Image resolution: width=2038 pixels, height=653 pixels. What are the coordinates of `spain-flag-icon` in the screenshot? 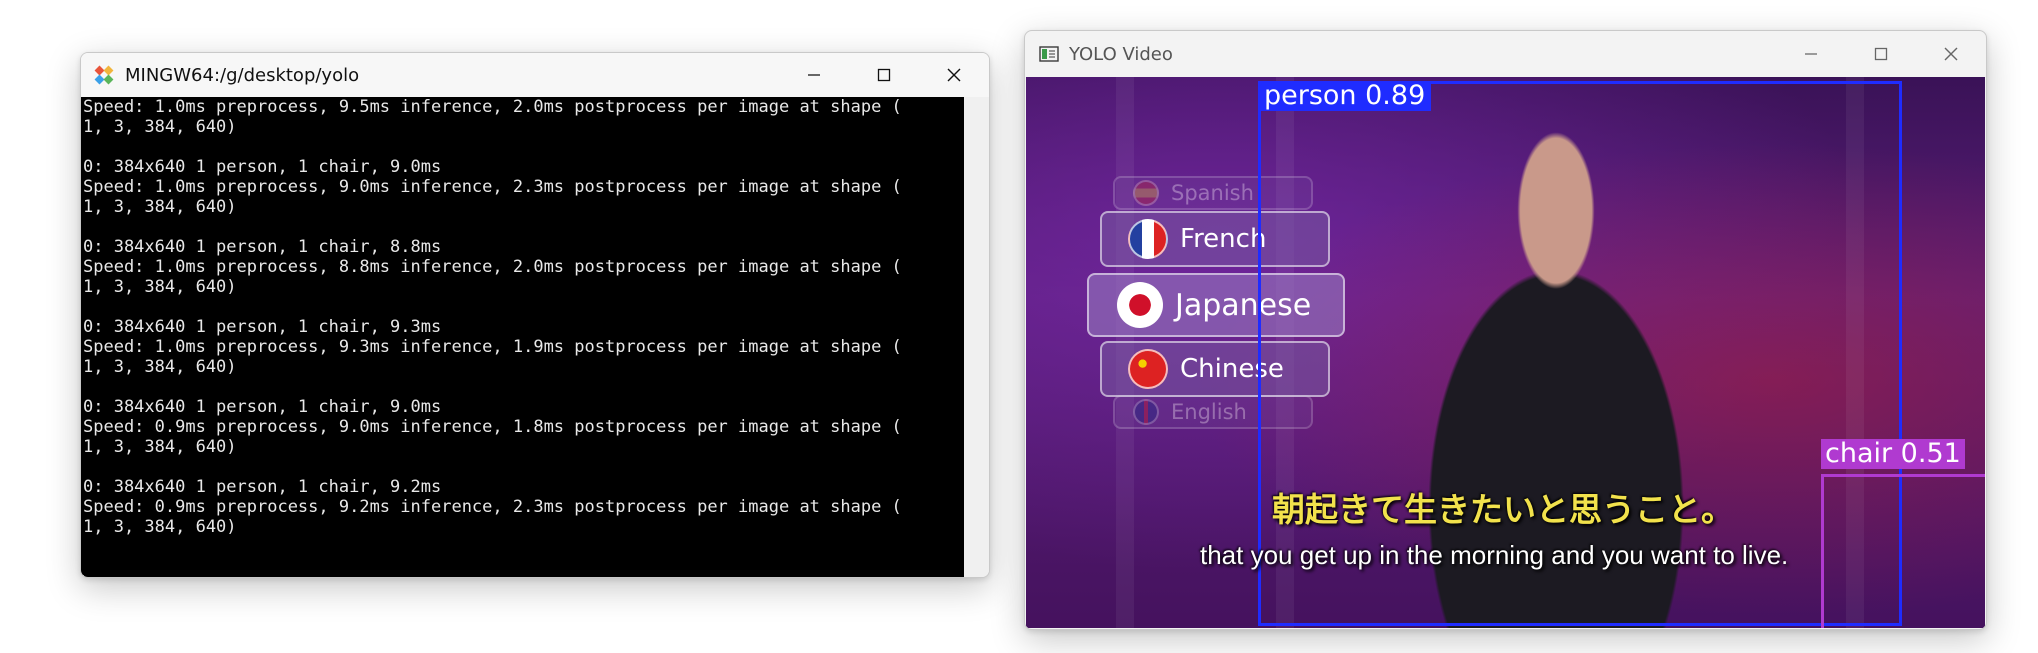 It's located at (1146, 193).